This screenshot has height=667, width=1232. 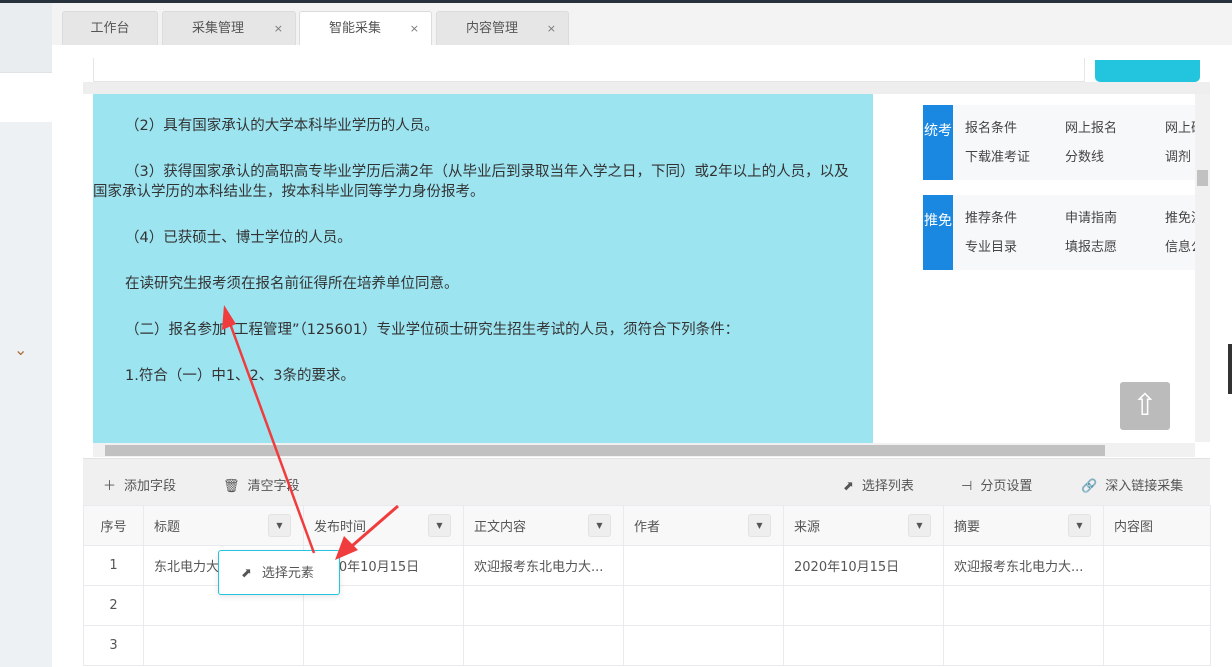 I want to click on deep-link-collect-button: 🔗 深入链接采集, so click(x=1132, y=484).